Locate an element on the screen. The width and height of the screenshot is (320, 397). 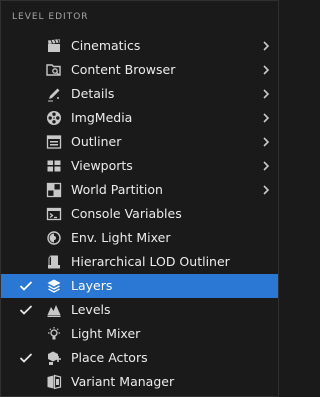
menu-item-label: Content Browser is located at coordinates (123, 69).